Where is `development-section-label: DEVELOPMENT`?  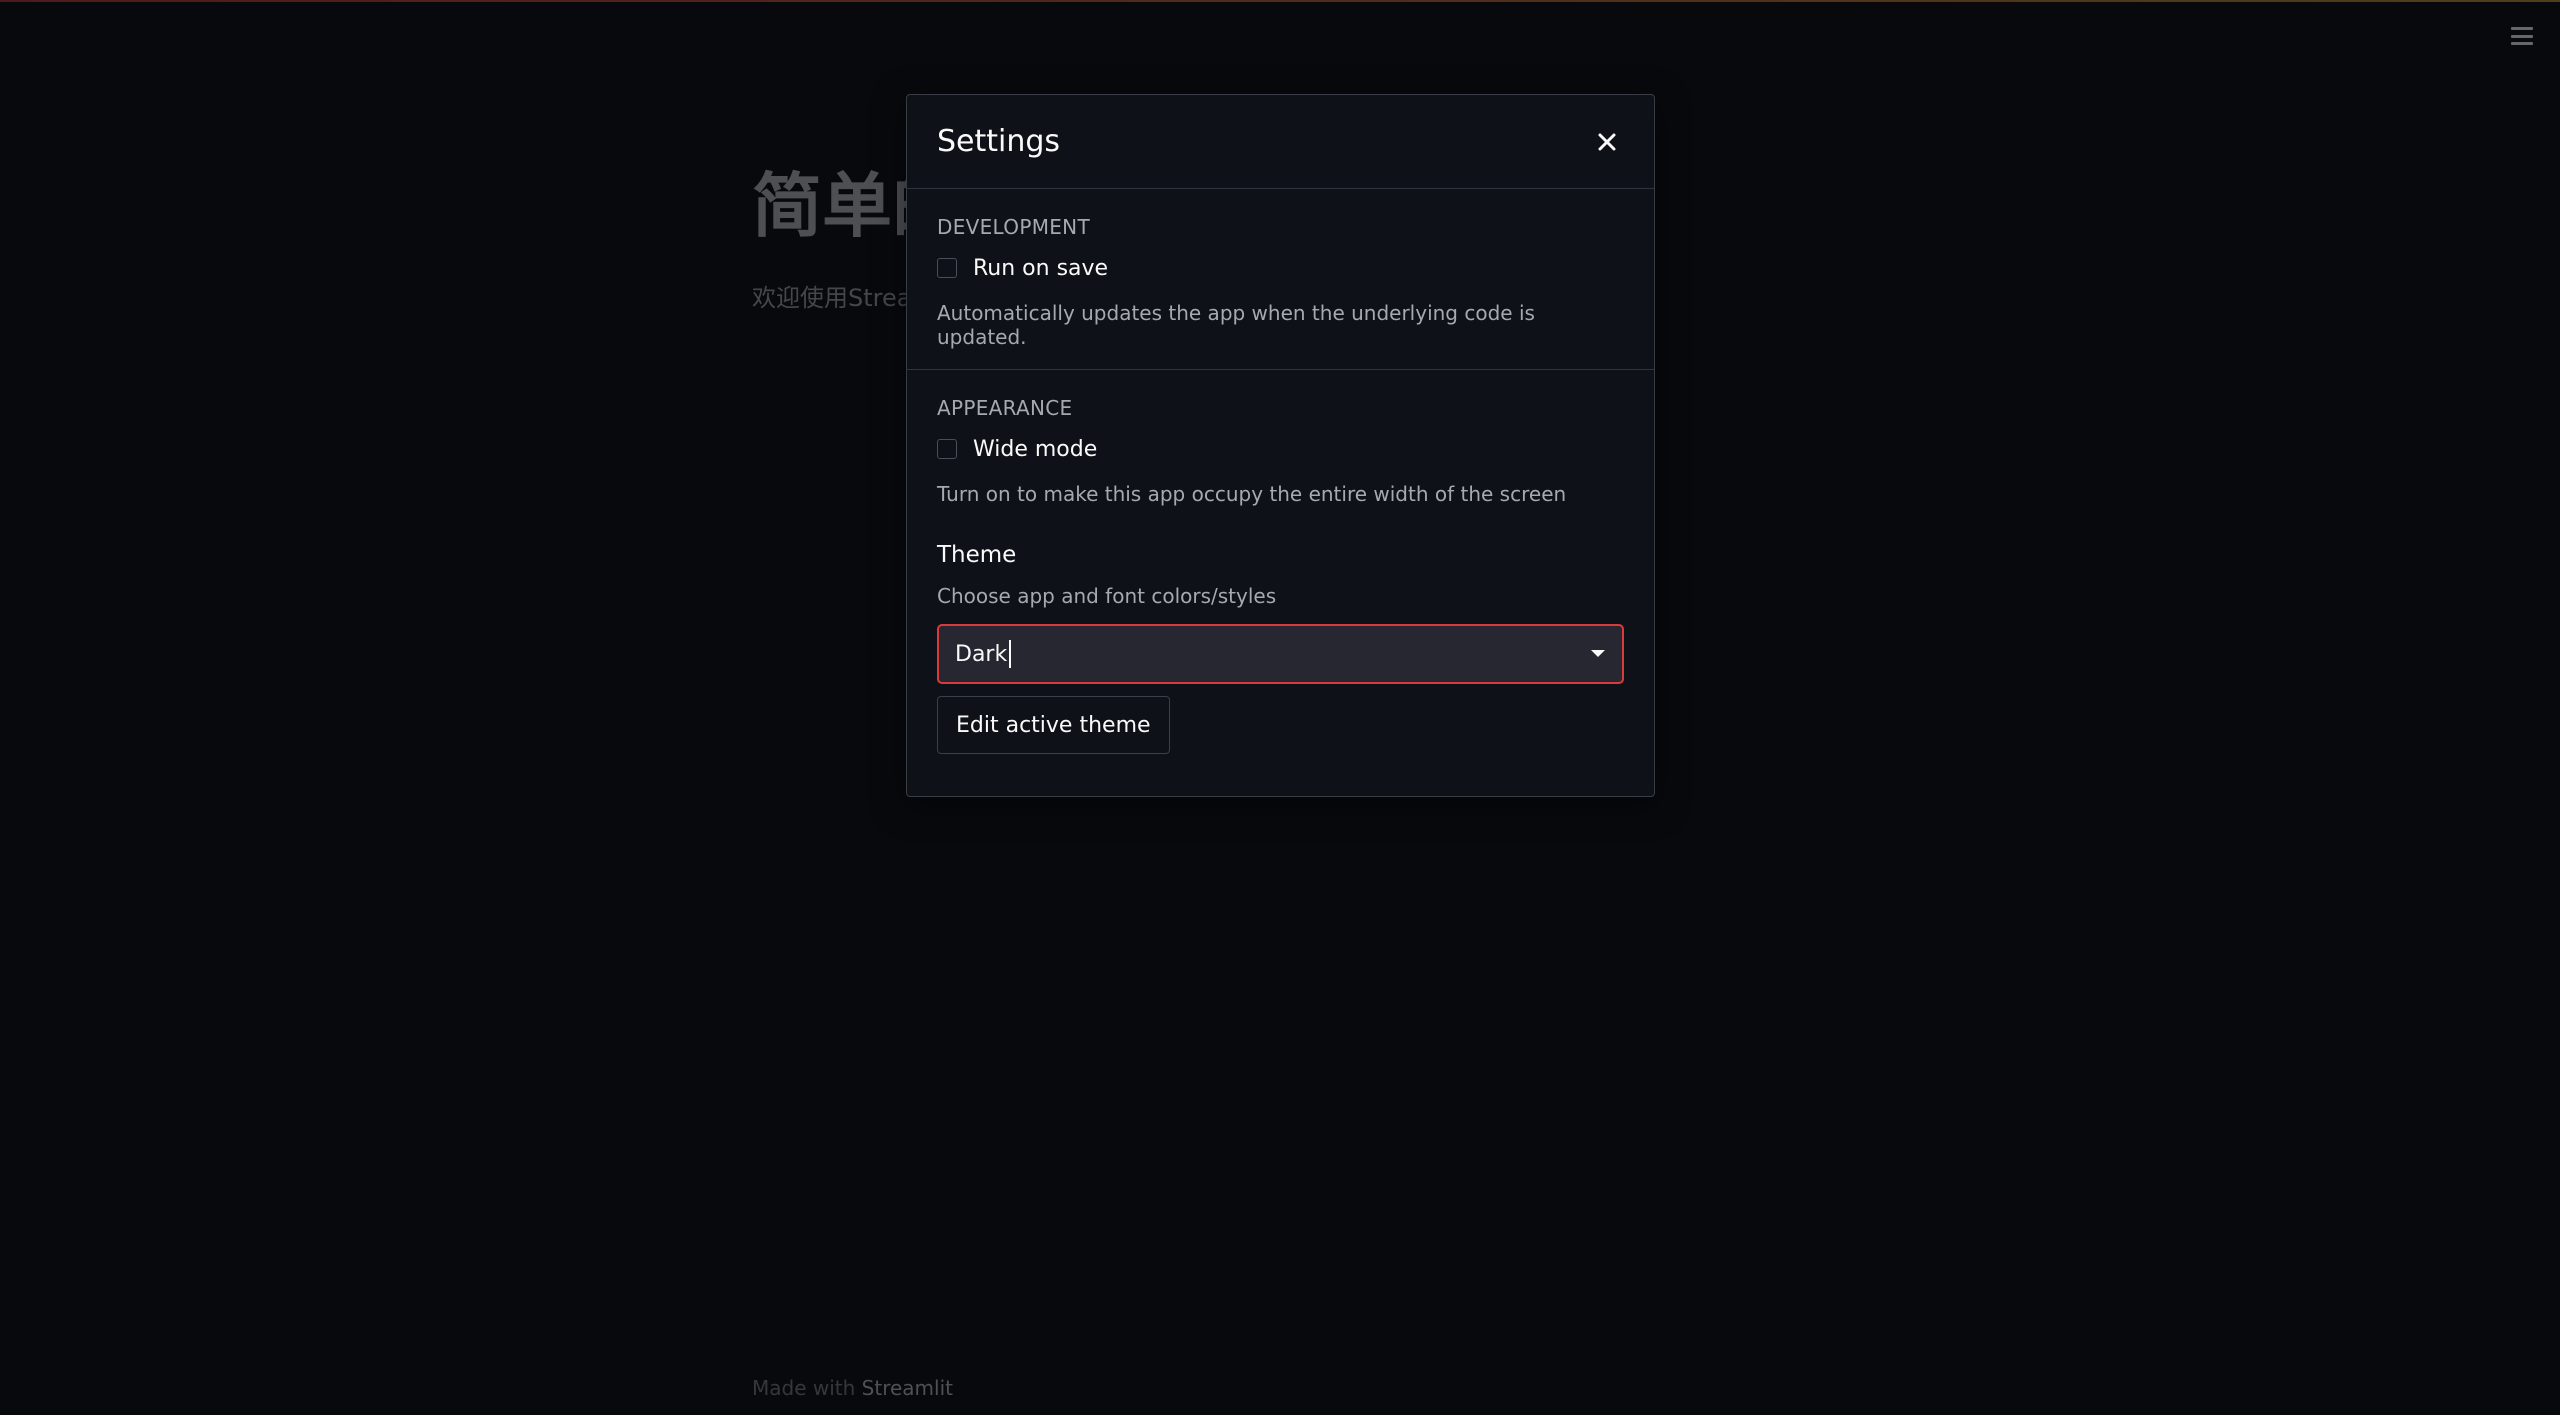 development-section-label: DEVELOPMENT is located at coordinates (1013, 227).